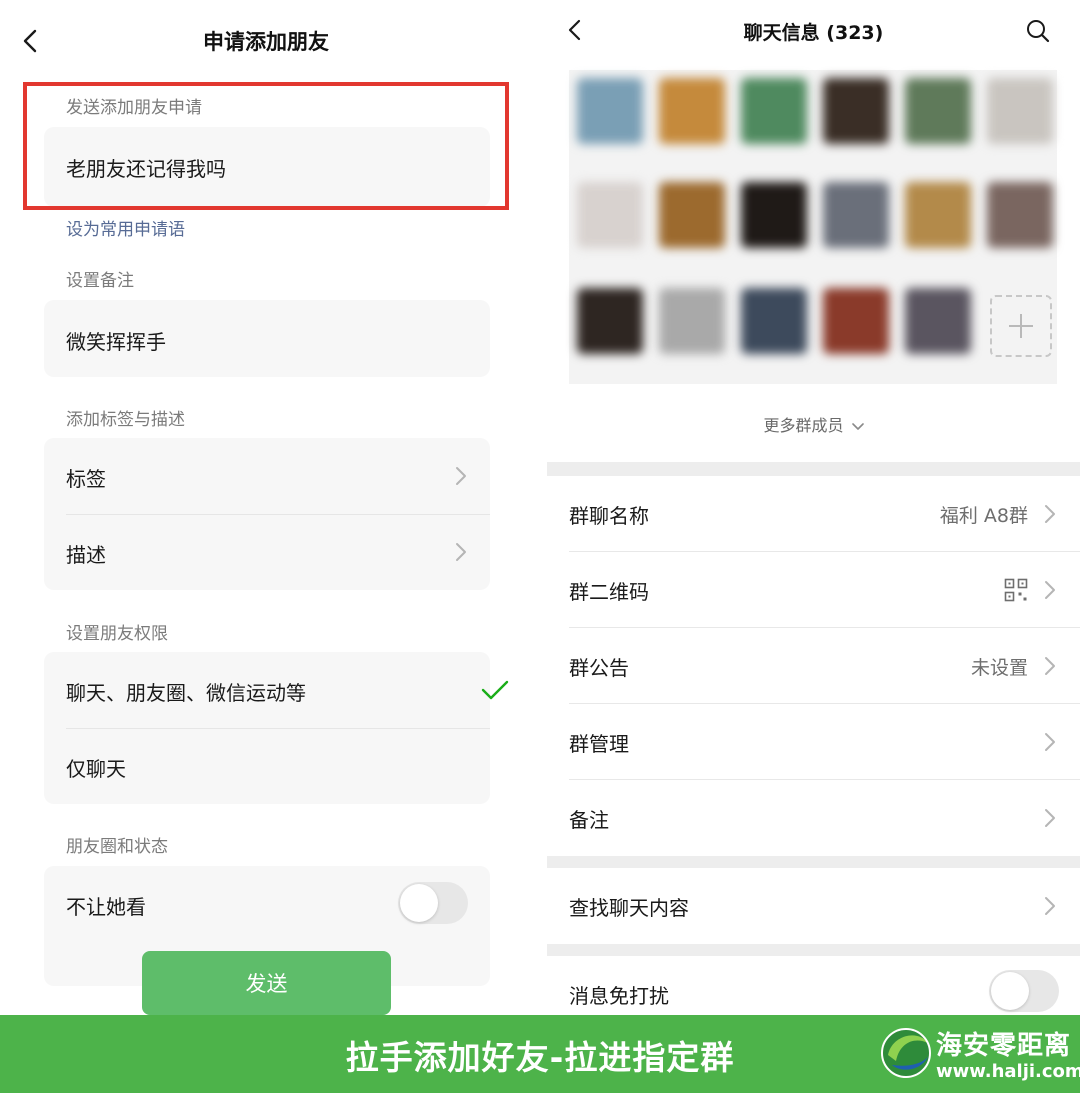  What do you see at coordinates (86, 555) in the screenshot?
I see `desc-row-label: 描述` at bounding box center [86, 555].